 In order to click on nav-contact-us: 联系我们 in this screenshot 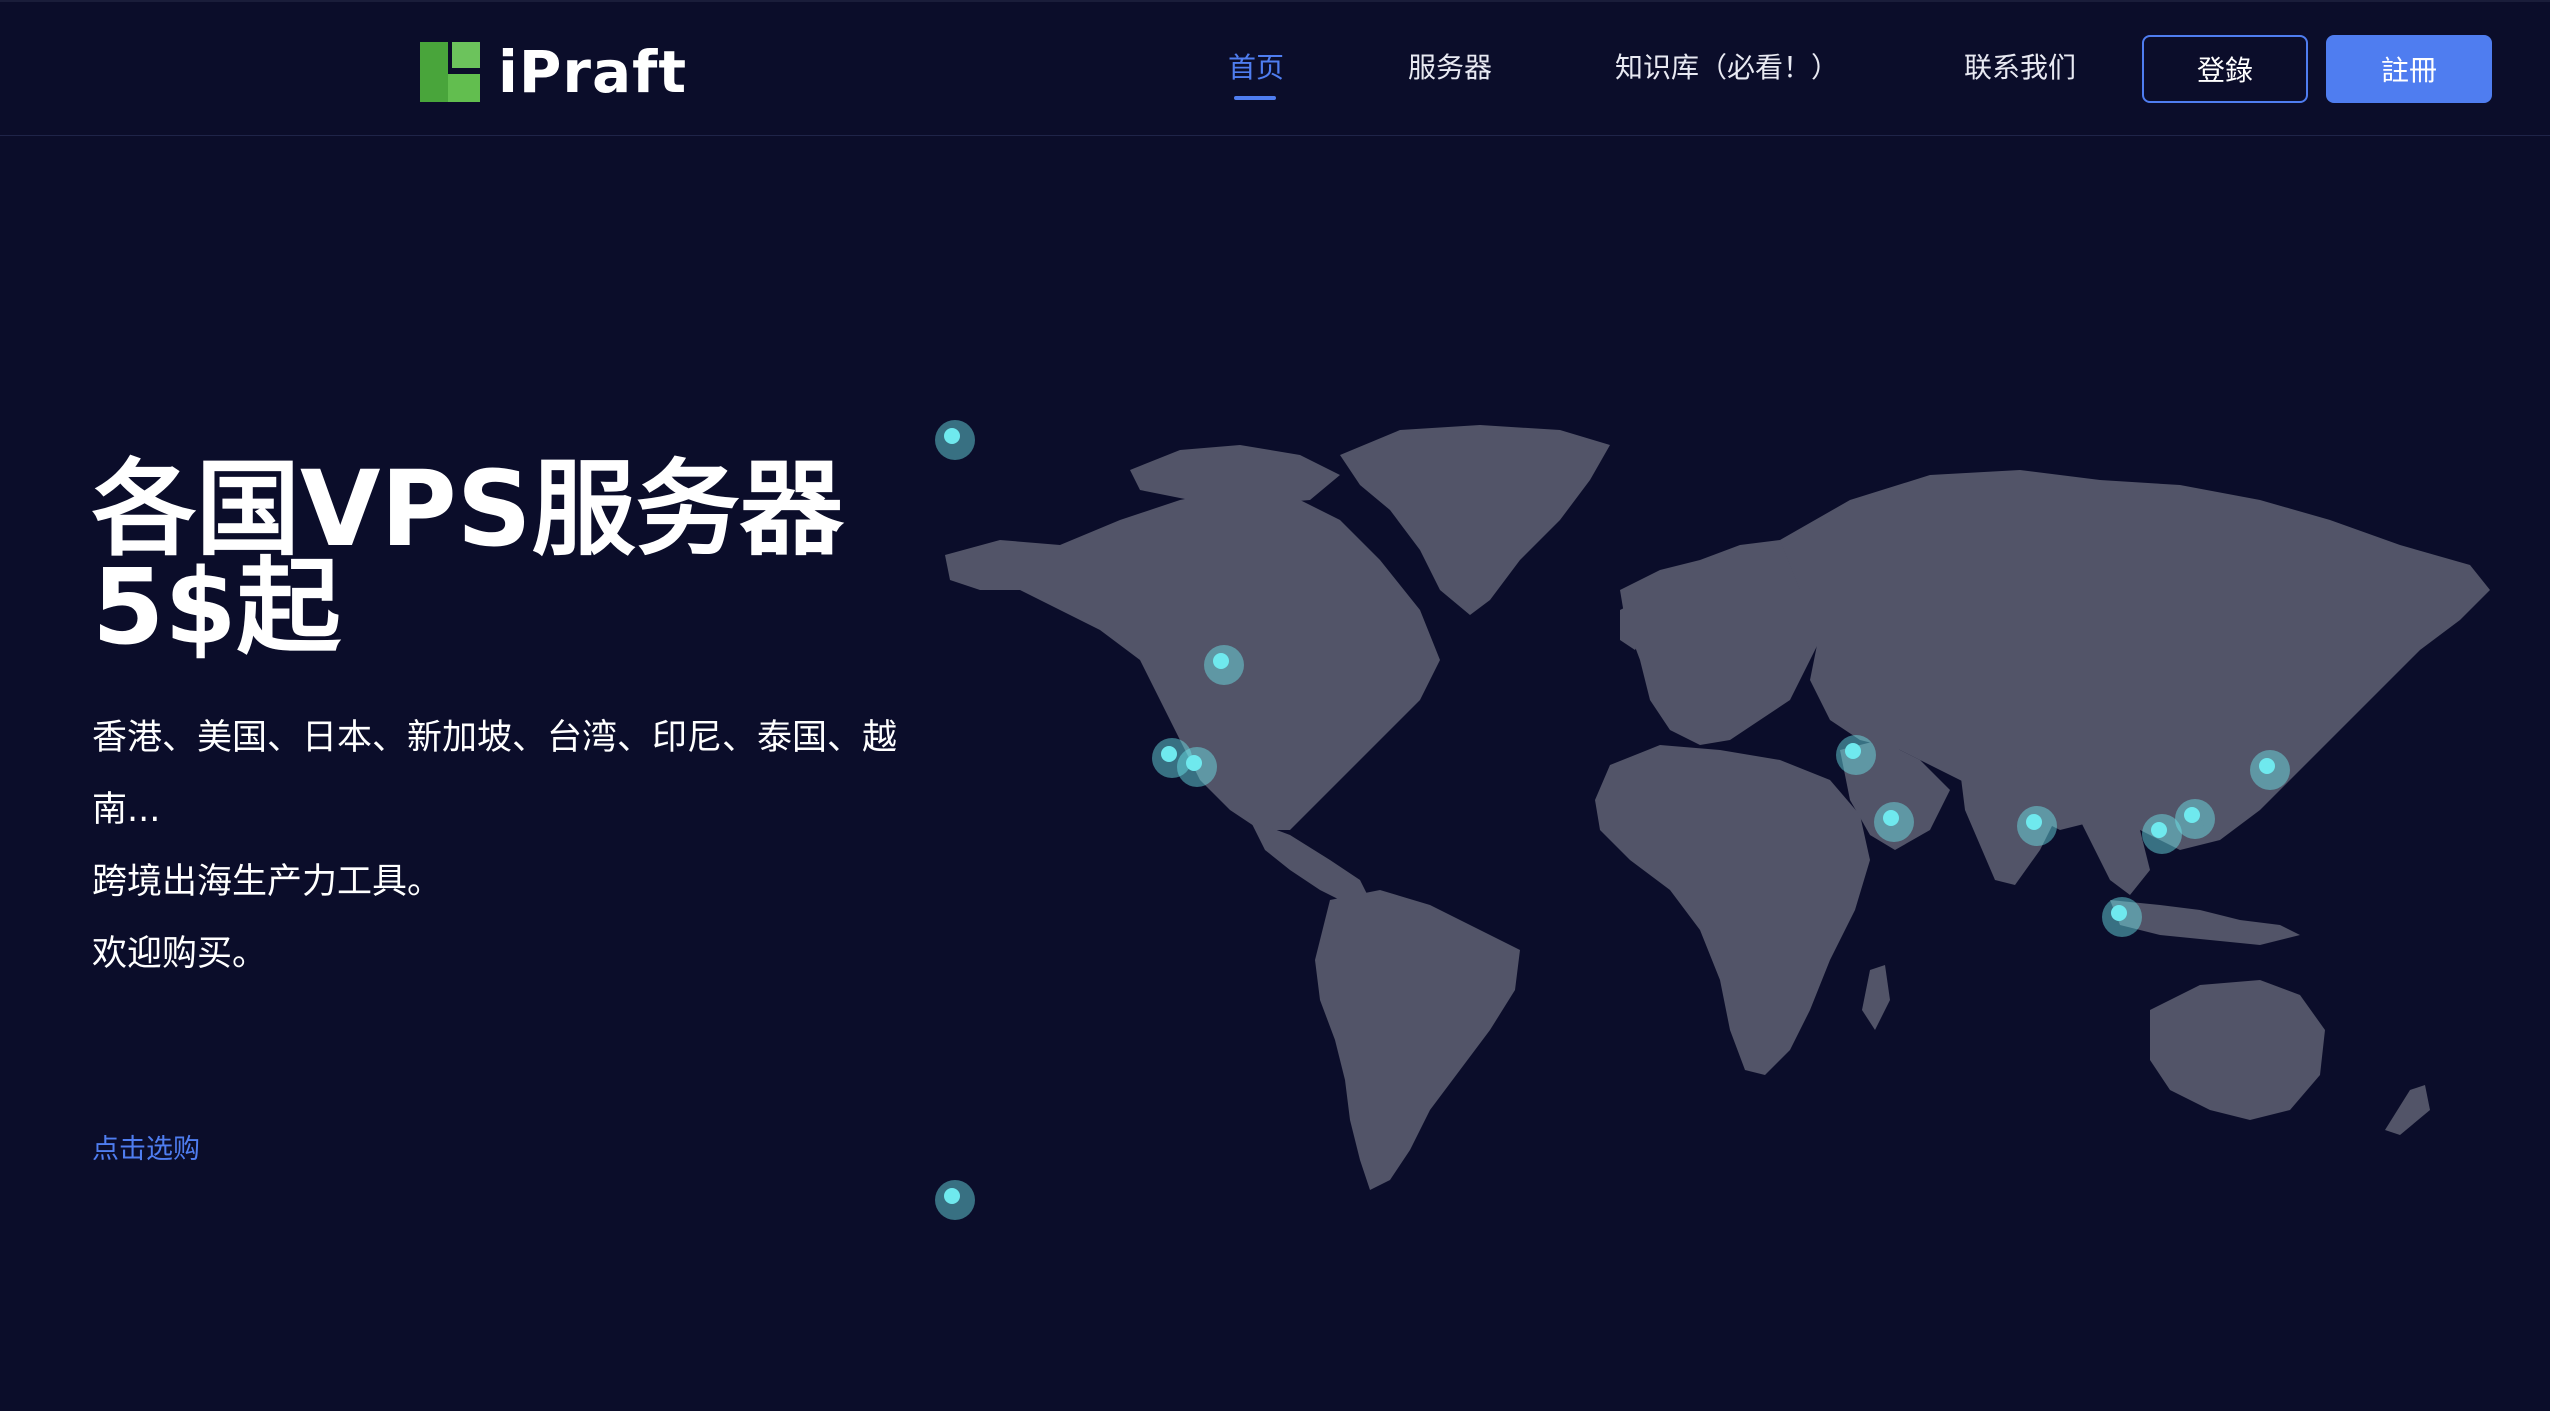, I will do `click(2020, 66)`.